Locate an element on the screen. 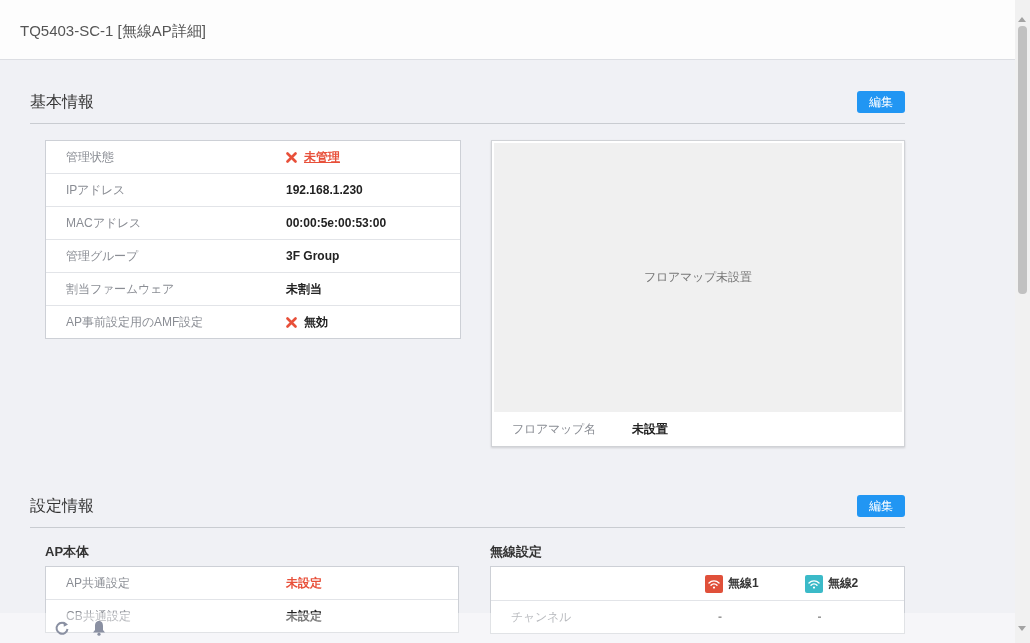 The image size is (1030, 643). value-text: 3F Group is located at coordinates (313, 256).